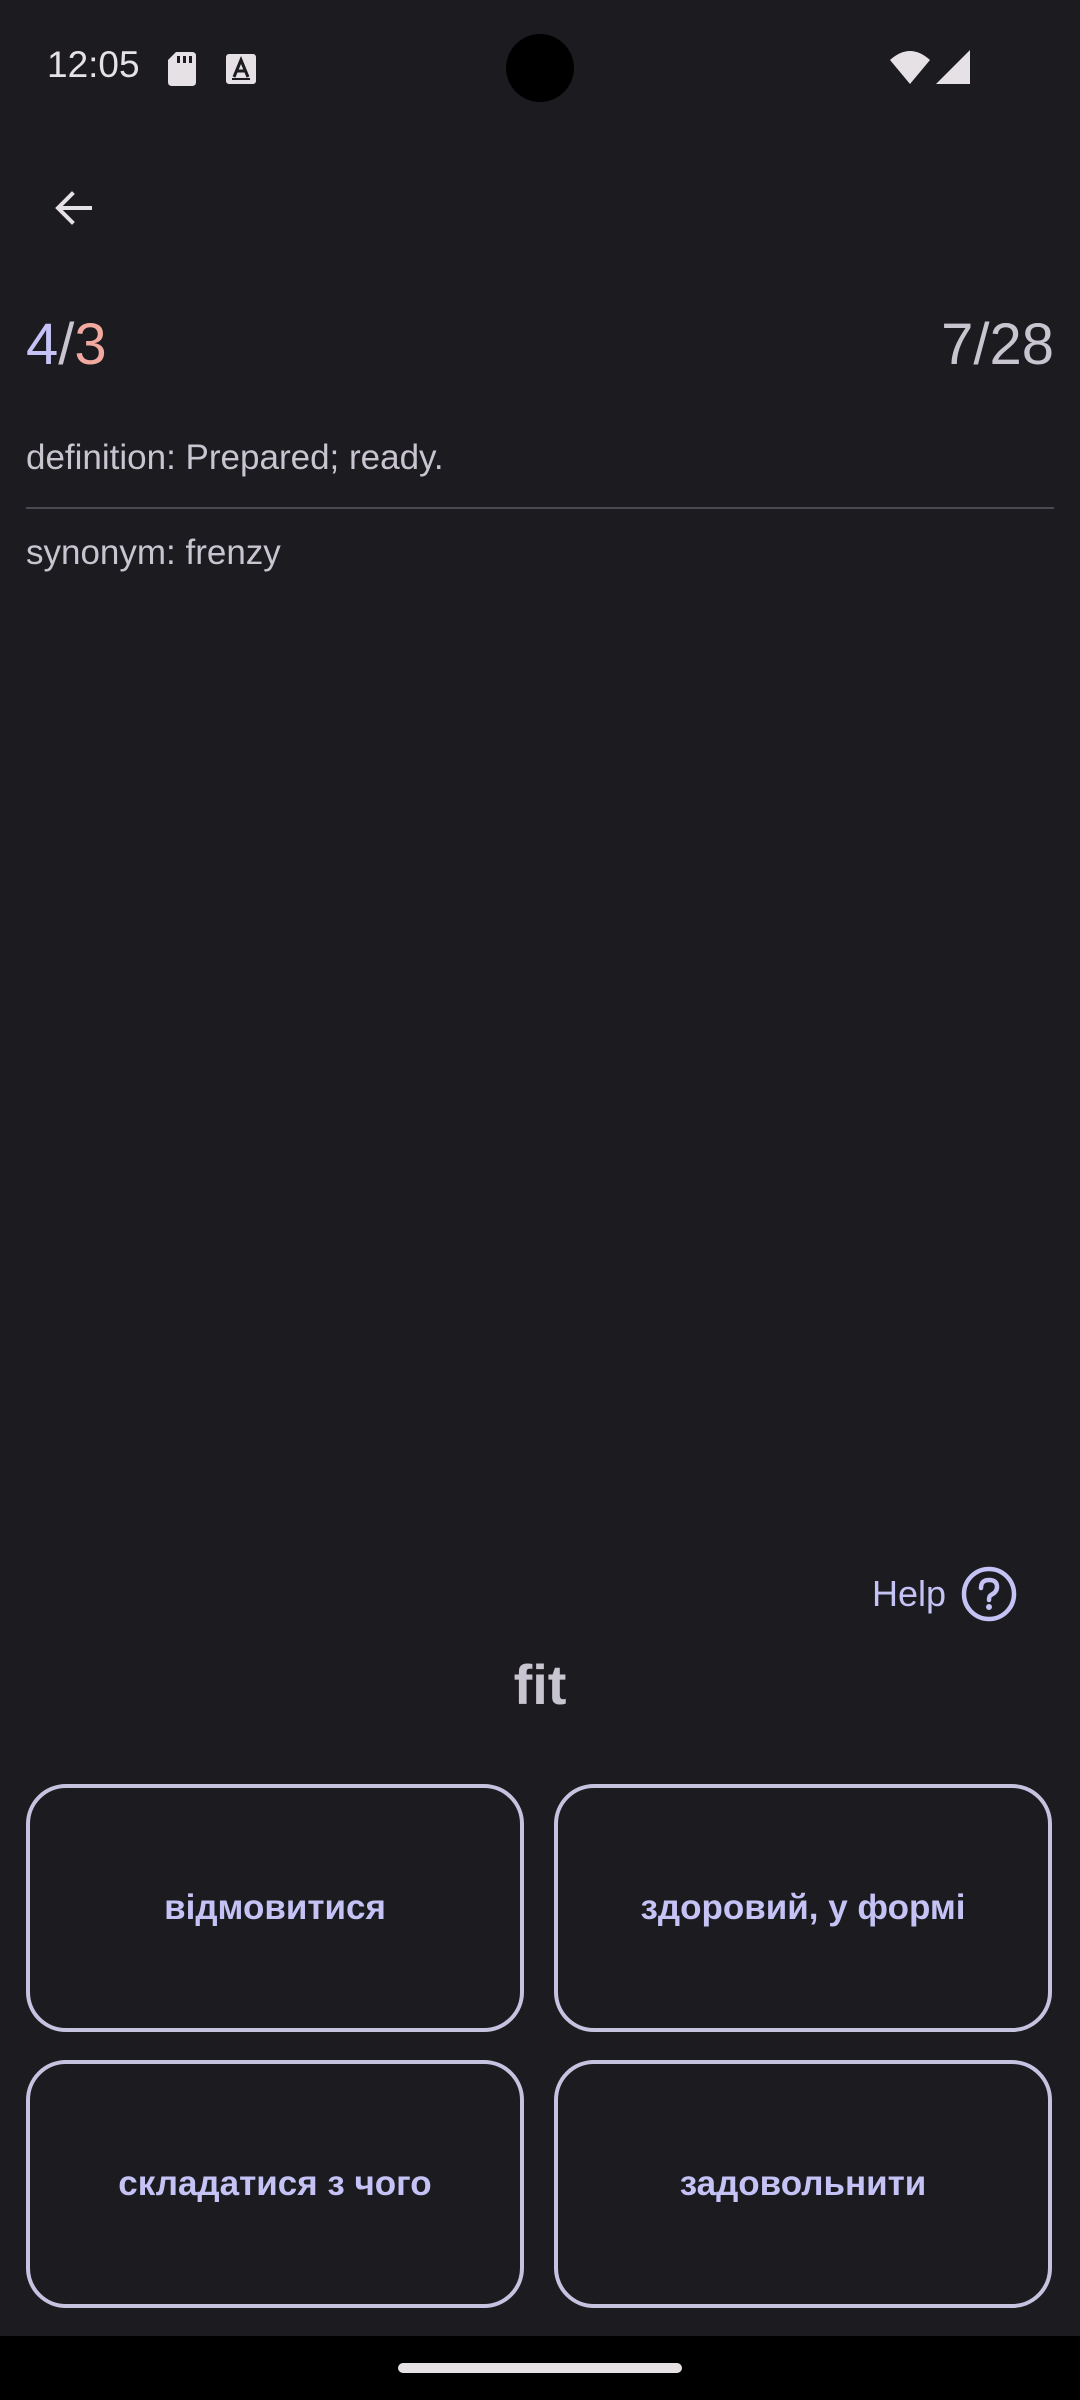 This screenshot has height=2400, width=1080. What do you see at coordinates (153, 552) in the screenshot?
I see `synonym-text: synonym: frenzy` at bounding box center [153, 552].